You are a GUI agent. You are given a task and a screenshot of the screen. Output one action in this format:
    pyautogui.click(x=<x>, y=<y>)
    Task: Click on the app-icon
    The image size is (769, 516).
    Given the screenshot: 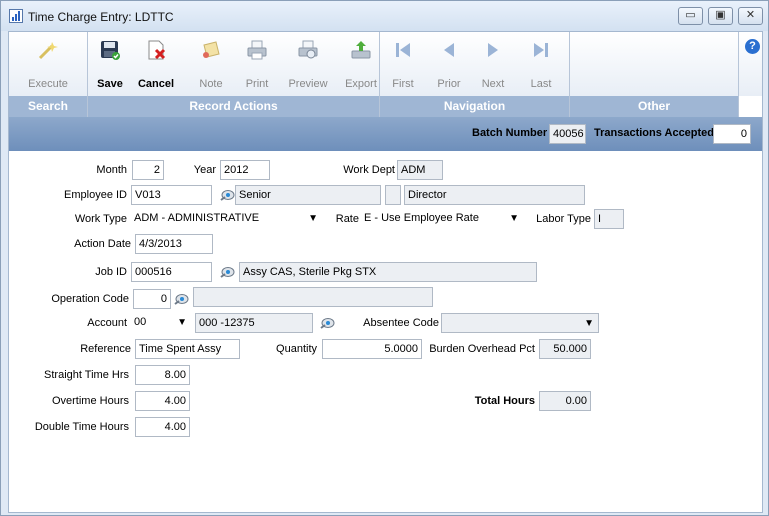 What is the action you would take?
    pyautogui.click(x=16, y=16)
    